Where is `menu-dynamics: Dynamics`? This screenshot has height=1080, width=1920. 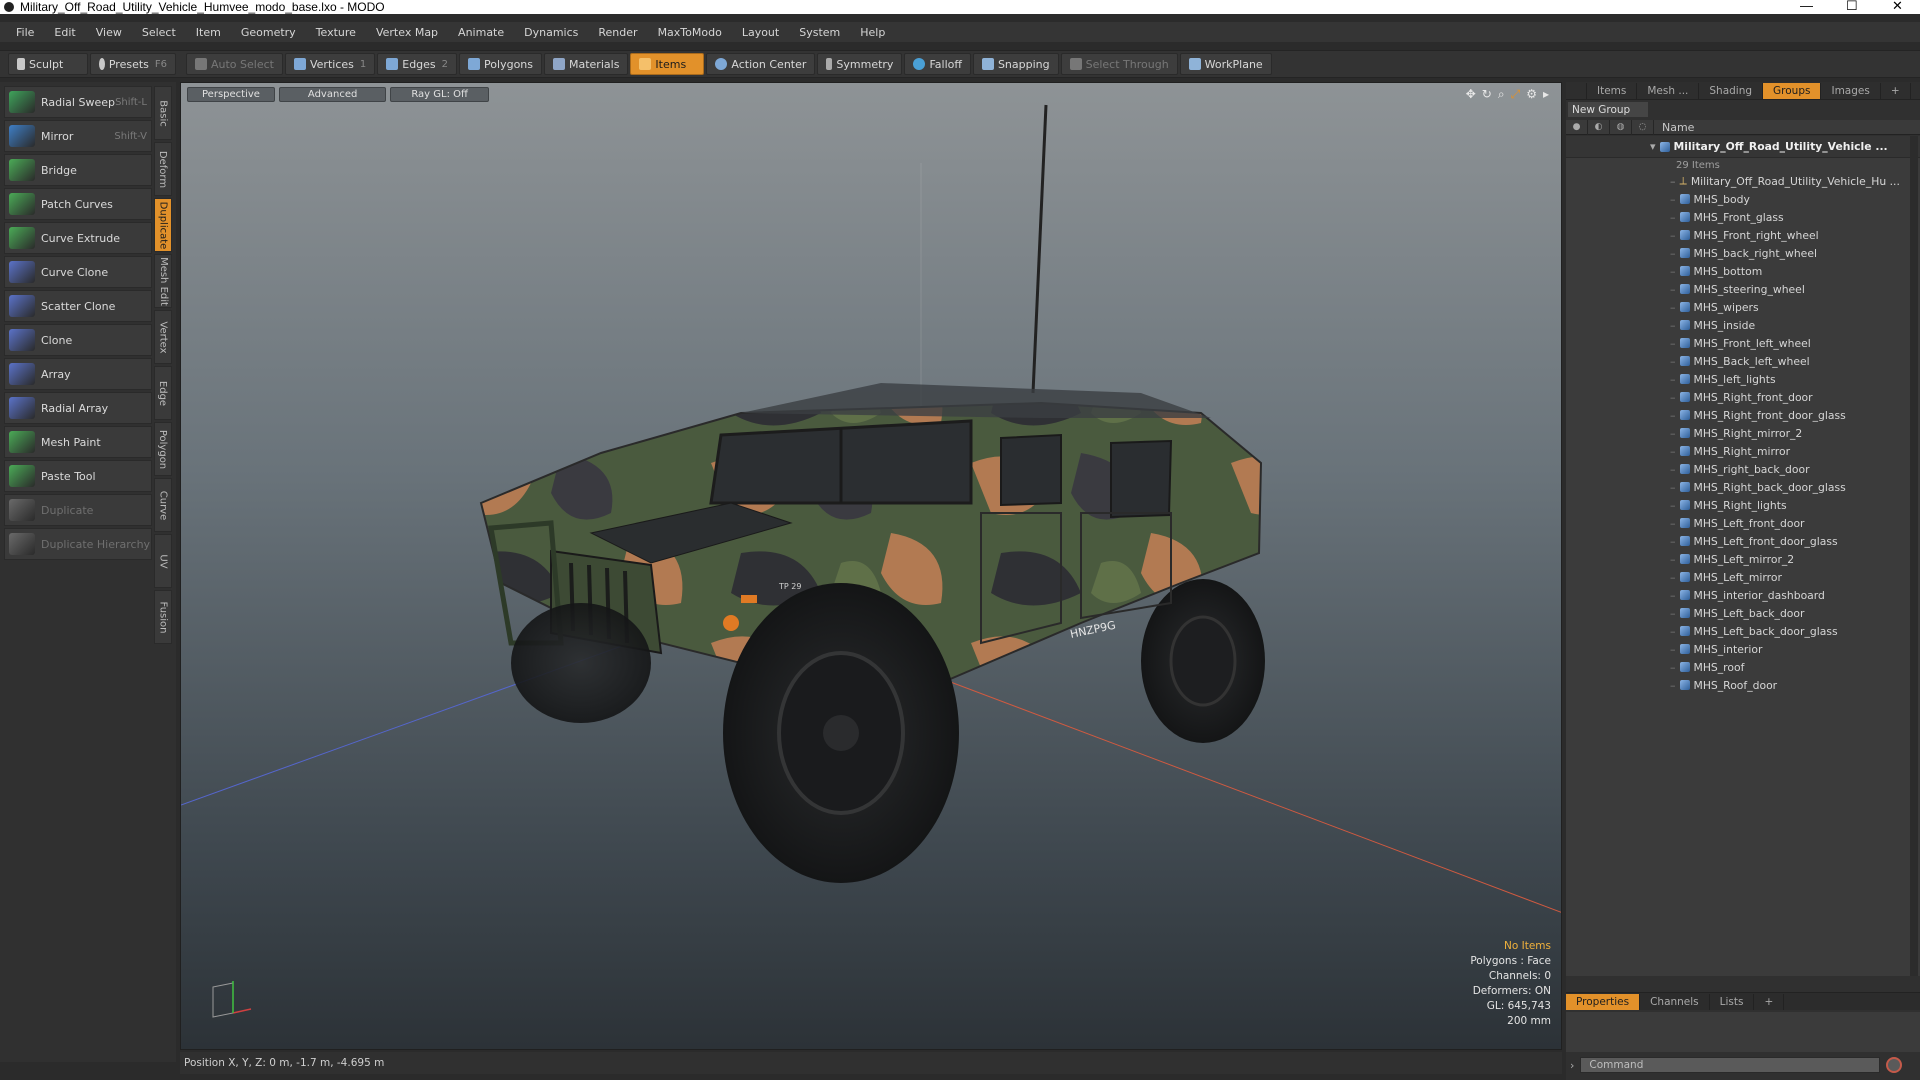
menu-dynamics: Dynamics is located at coordinates (551, 32).